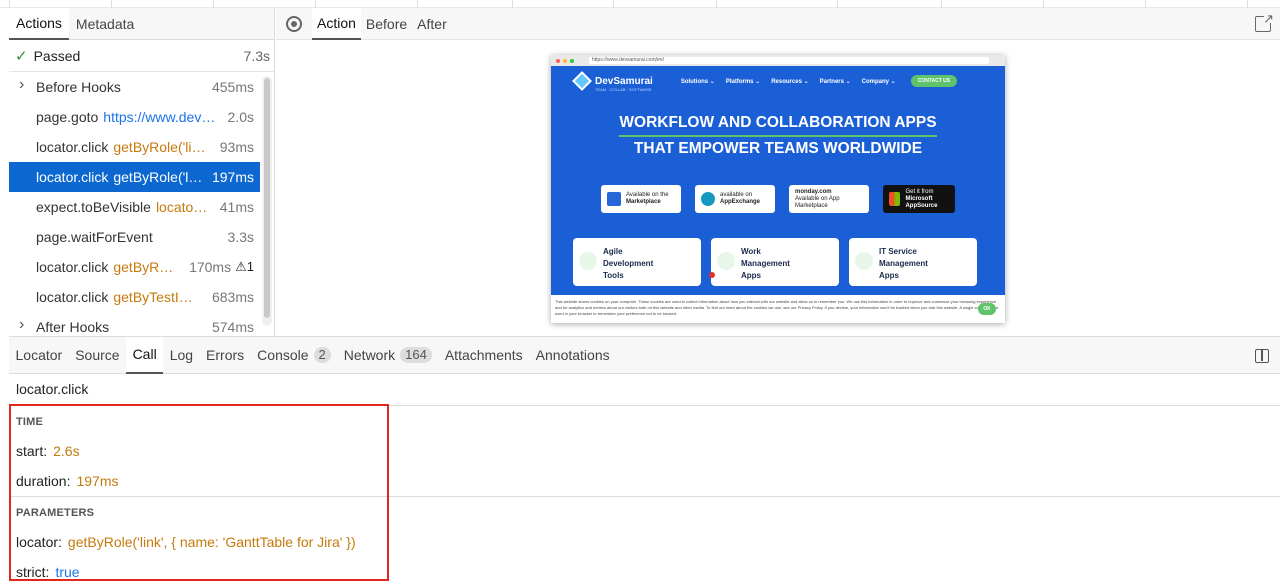  I want to click on action-title: page.goto, so click(67, 117).